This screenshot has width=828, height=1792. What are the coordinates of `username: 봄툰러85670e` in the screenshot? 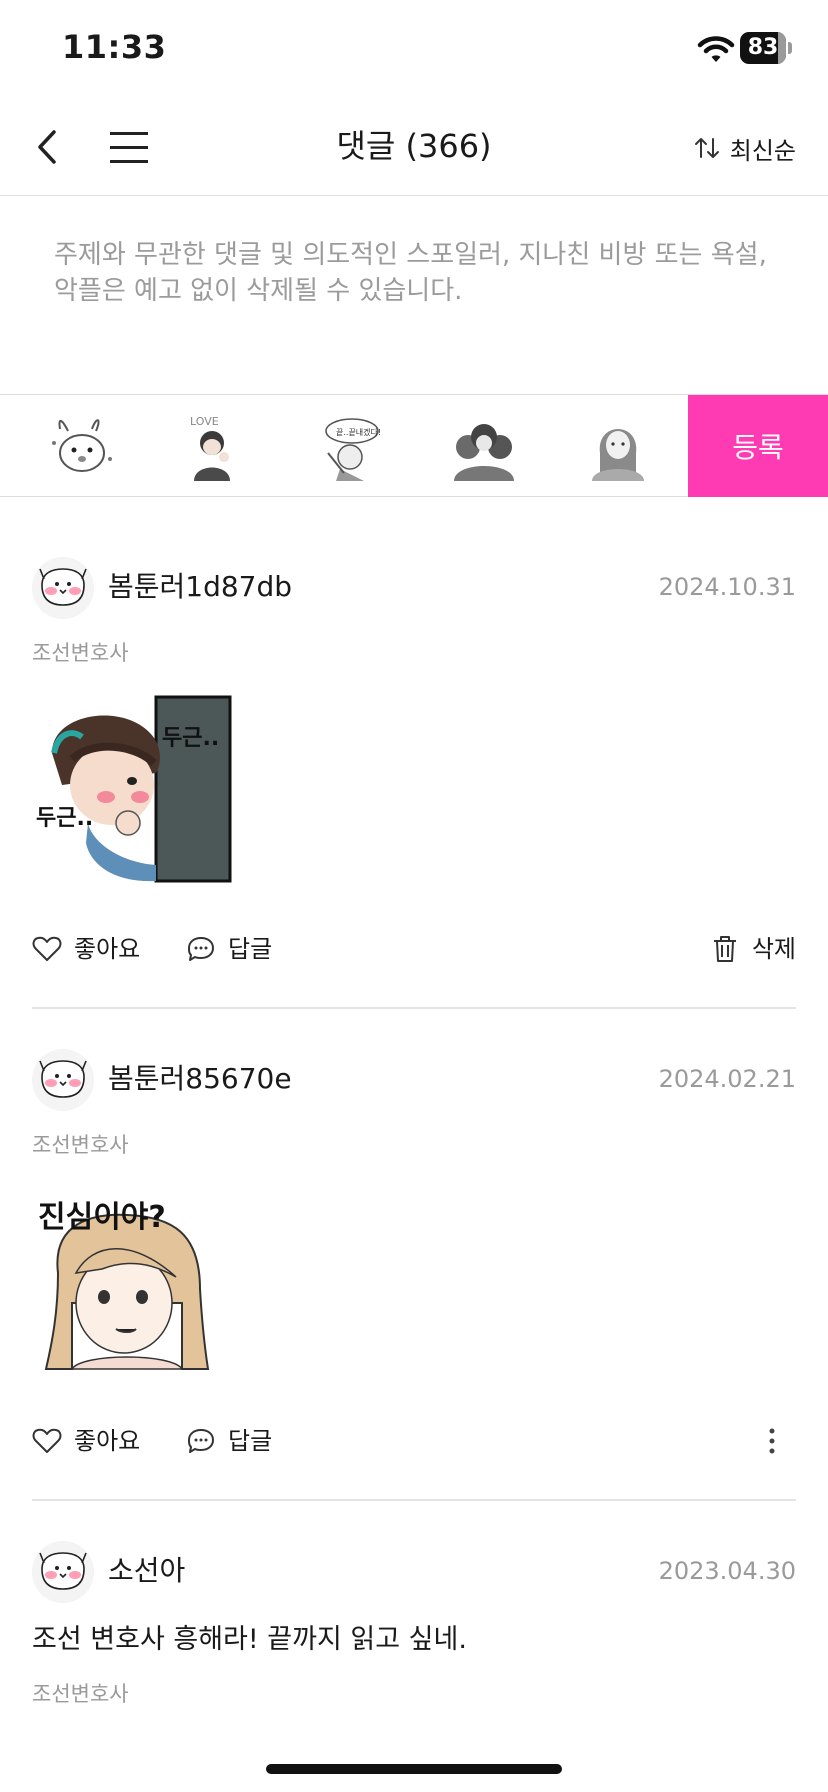 It's located at (200, 1079).